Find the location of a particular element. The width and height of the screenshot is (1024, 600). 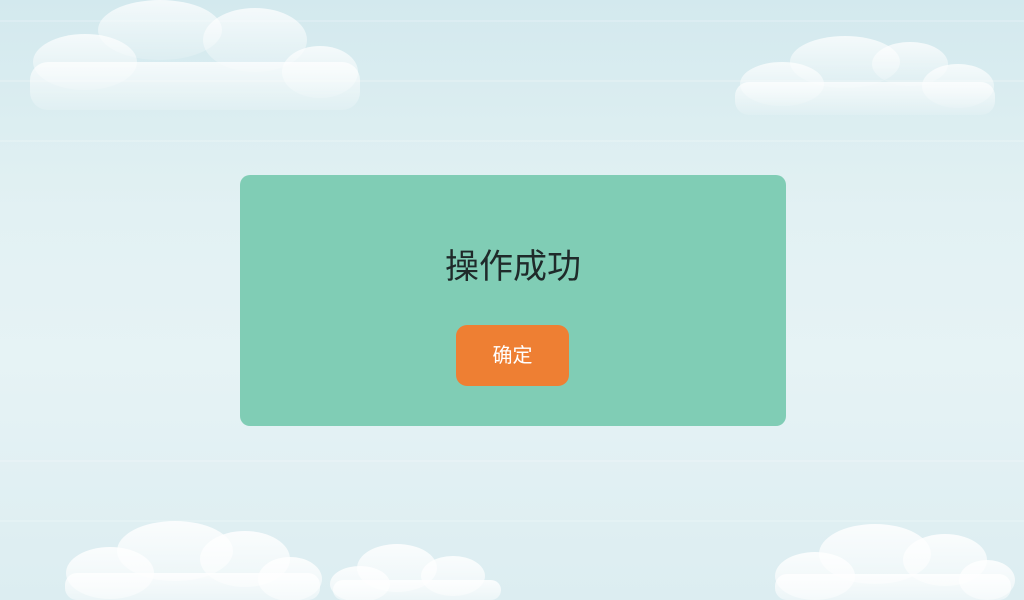

confirm-button: 确定 is located at coordinates (512, 355).